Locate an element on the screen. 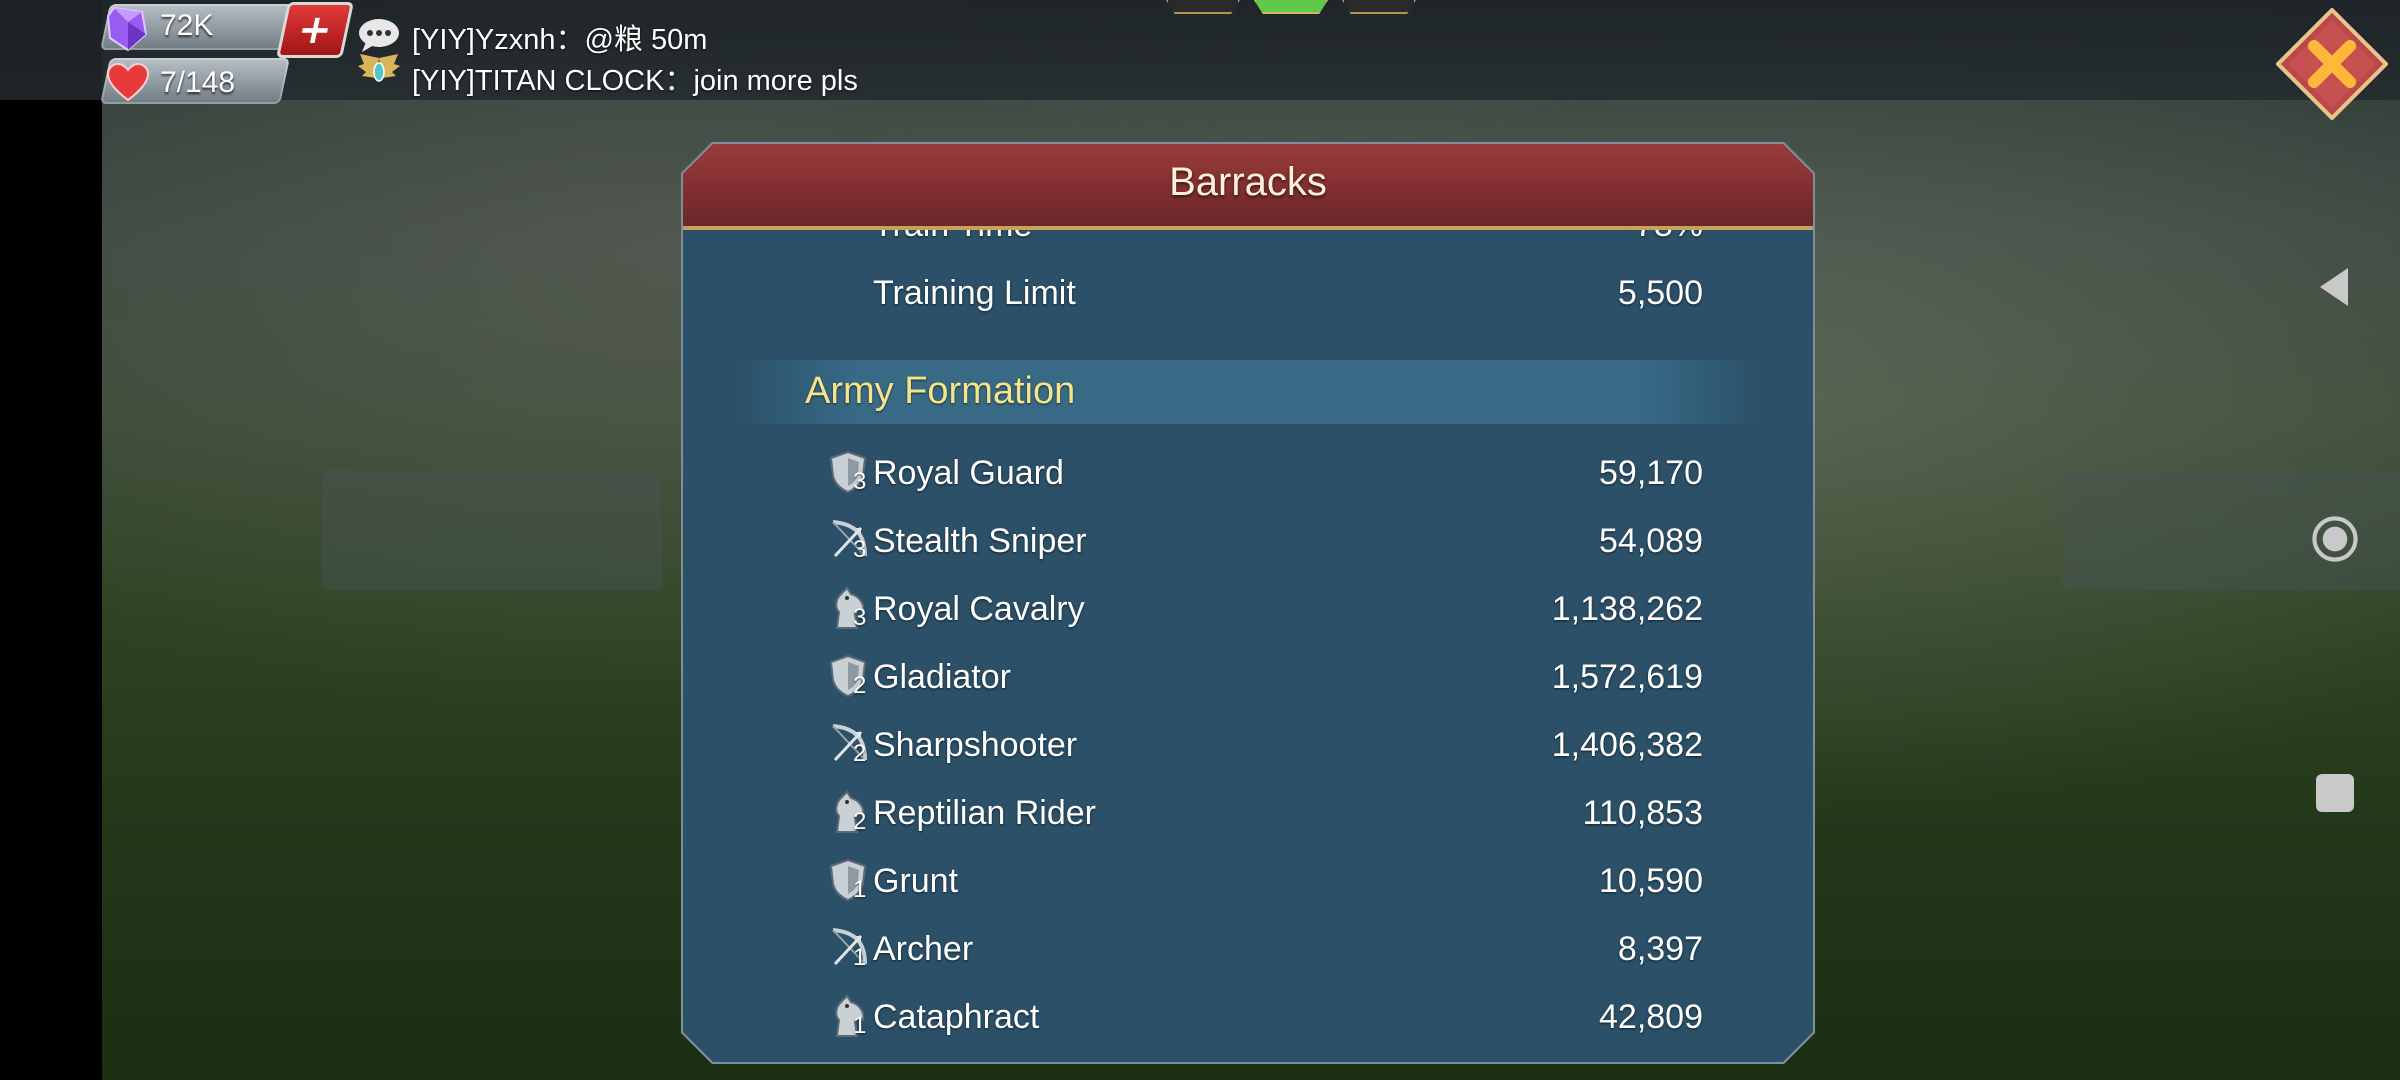 This screenshot has width=2400, height=1080. troop-count: 10,590 is located at coordinates (1651, 881).